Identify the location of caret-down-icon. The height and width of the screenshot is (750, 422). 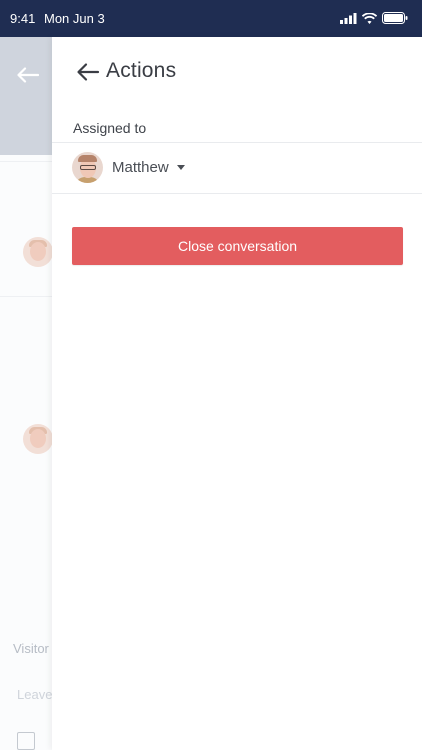
(181, 167).